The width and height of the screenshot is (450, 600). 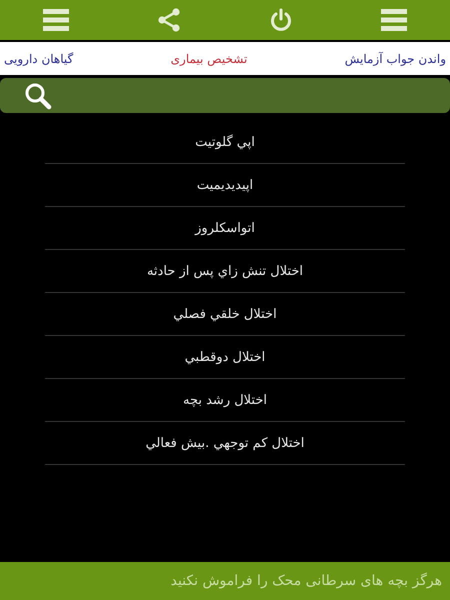 What do you see at coordinates (281, 20) in the screenshot?
I see `power-icon` at bounding box center [281, 20].